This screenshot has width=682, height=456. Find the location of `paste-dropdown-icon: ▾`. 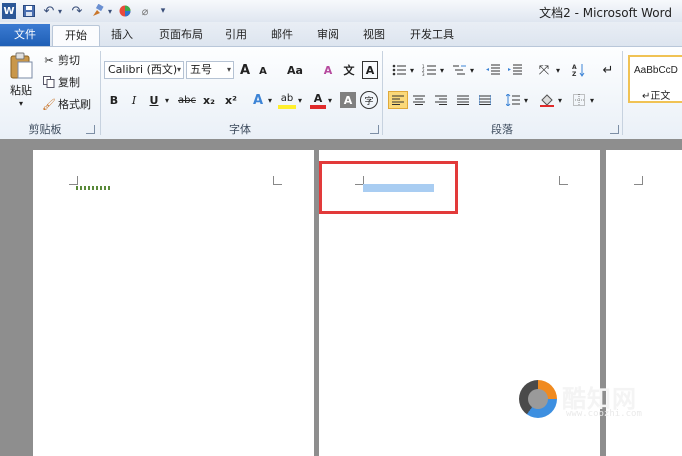

paste-dropdown-icon: ▾ is located at coordinates (21, 103).